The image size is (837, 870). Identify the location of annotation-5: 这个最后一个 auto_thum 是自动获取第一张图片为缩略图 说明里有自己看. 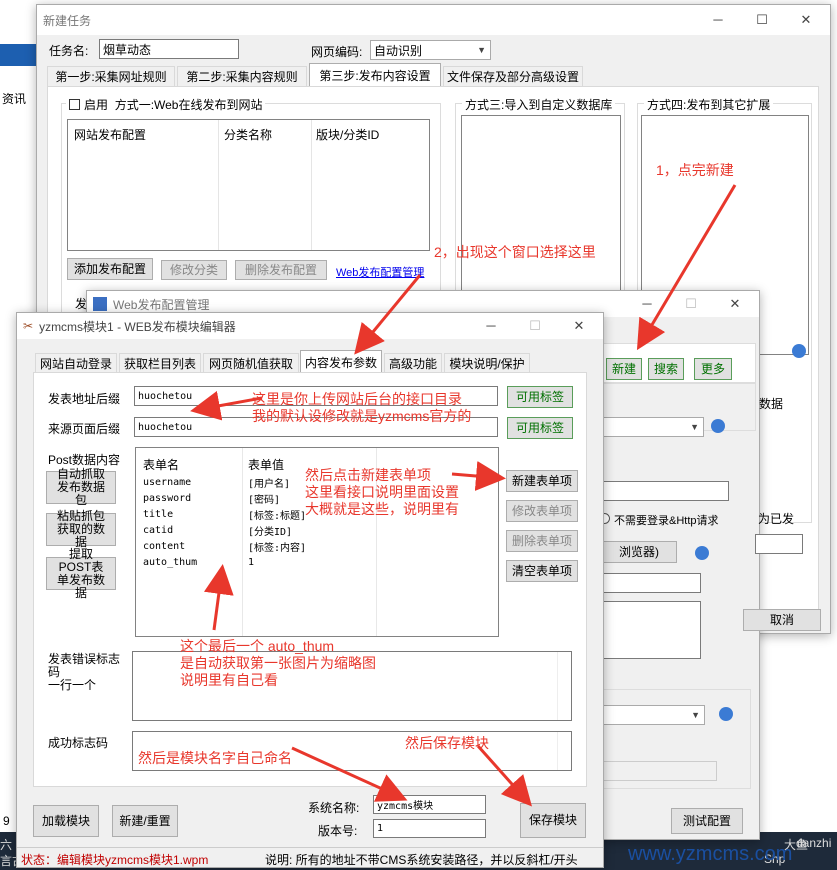
(278, 663).